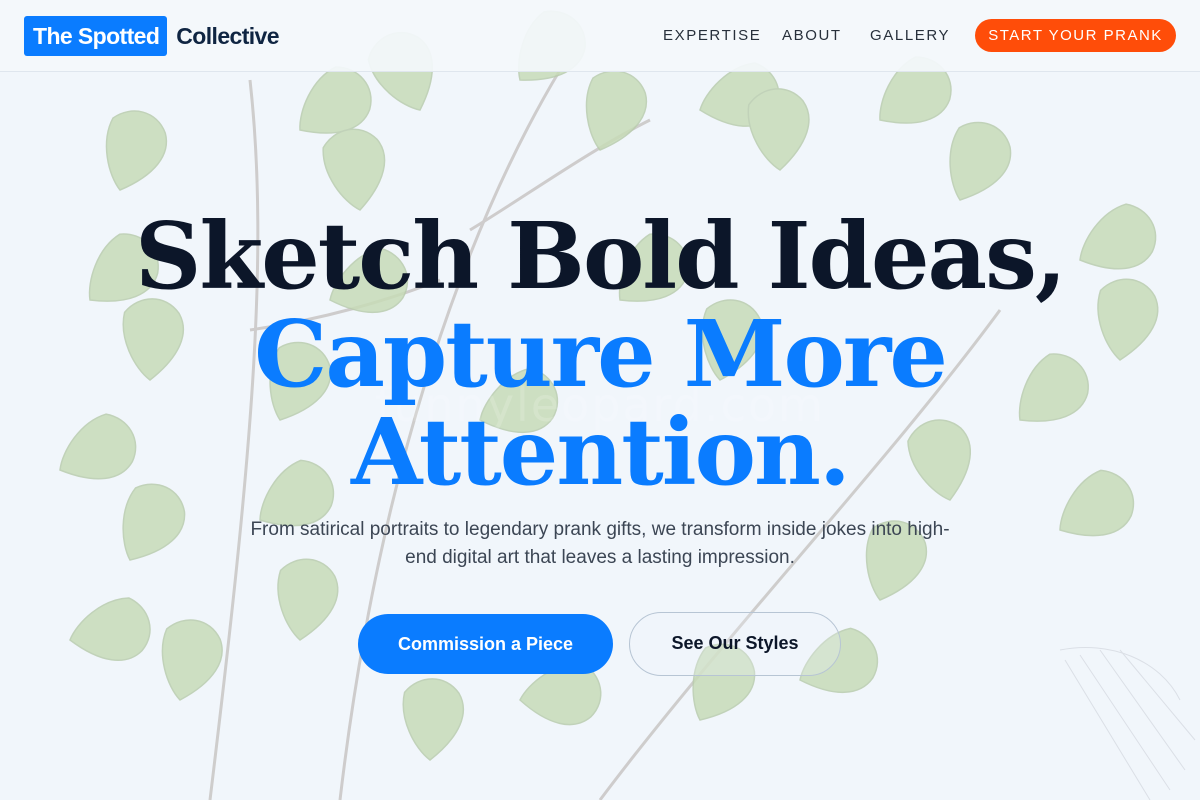  I want to click on hero-headline-line-3: Attention., so click(601, 452).